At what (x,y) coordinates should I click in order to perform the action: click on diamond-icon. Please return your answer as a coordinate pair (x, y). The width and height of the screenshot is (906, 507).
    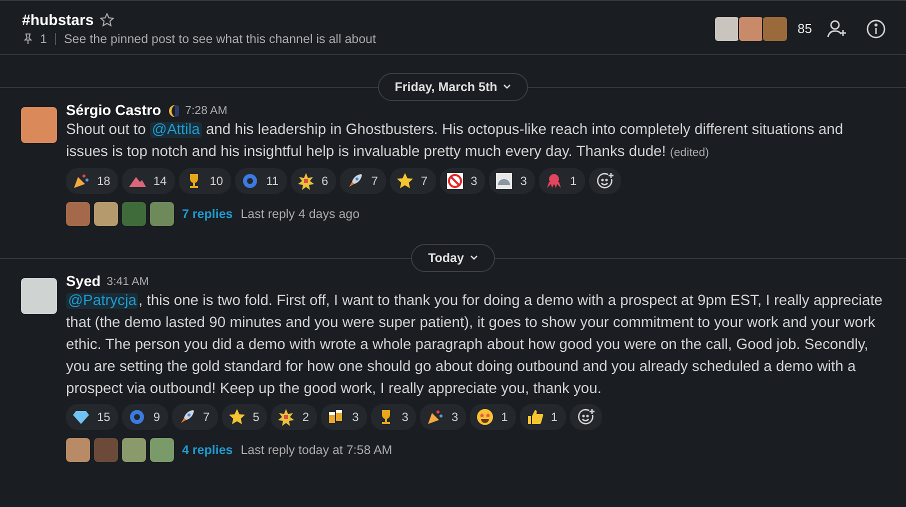
    Looking at the image, I should click on (81, 417).